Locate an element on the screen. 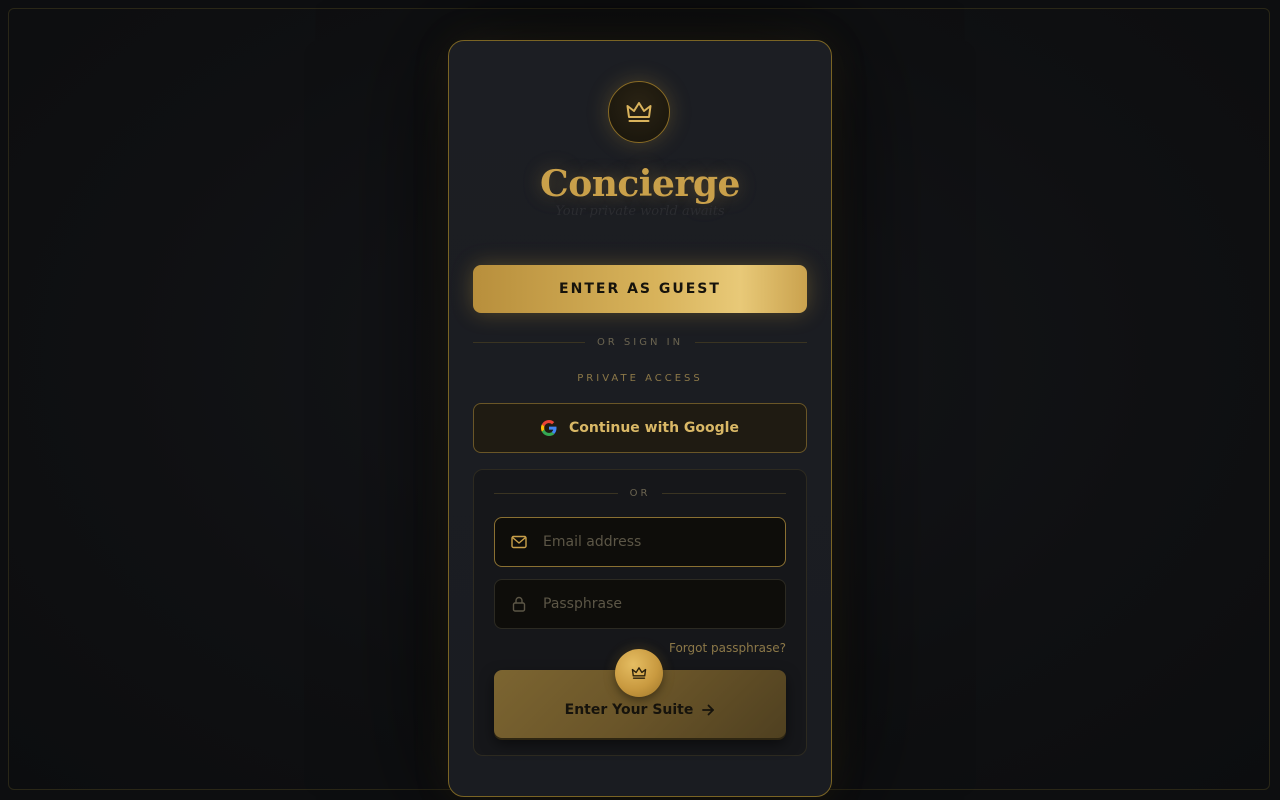 The width and height of the screenshot is (1280, 800). email-input is located at coordinates (664, 542).